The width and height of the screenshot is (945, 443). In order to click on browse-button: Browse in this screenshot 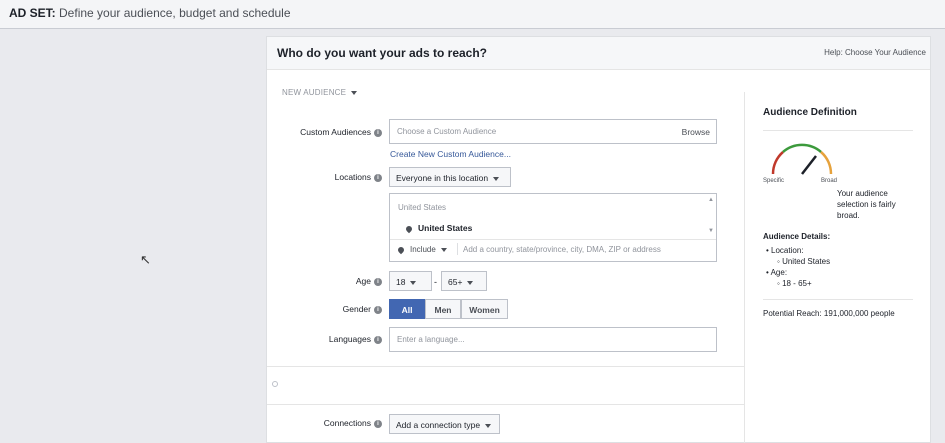, I will do `click(696, 132)`.